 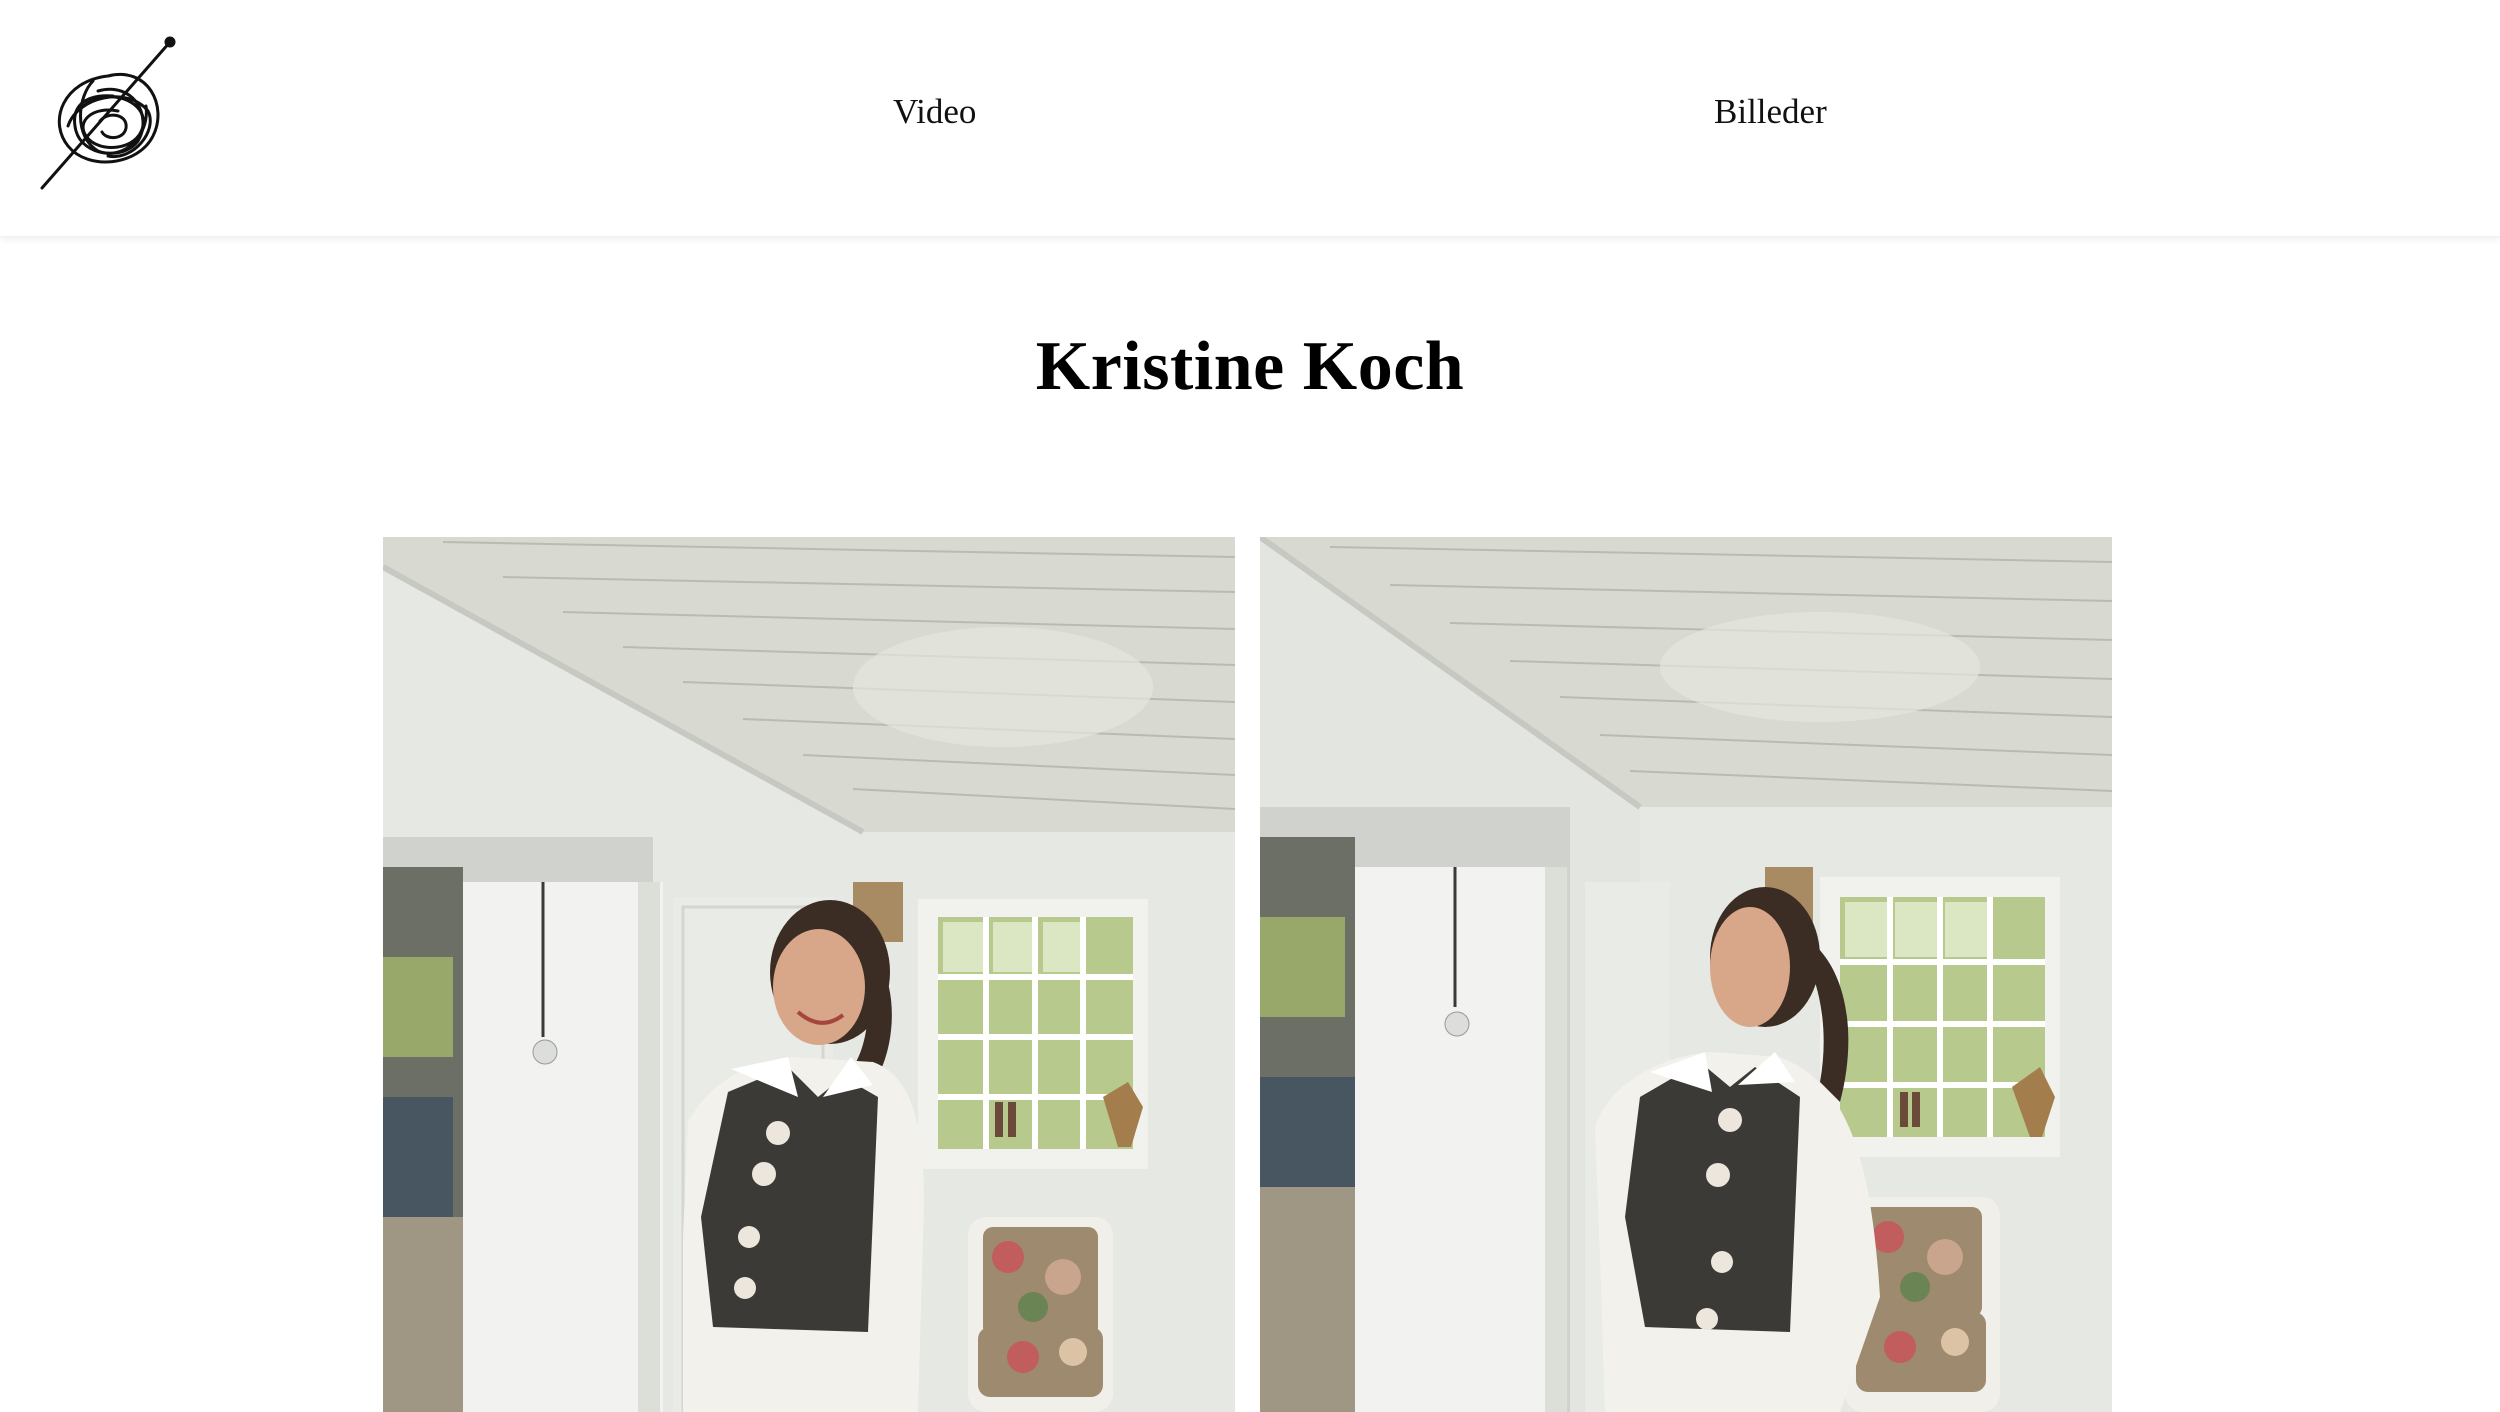 I want to click on nav-link-video: Video, so click(x=934, y=112).